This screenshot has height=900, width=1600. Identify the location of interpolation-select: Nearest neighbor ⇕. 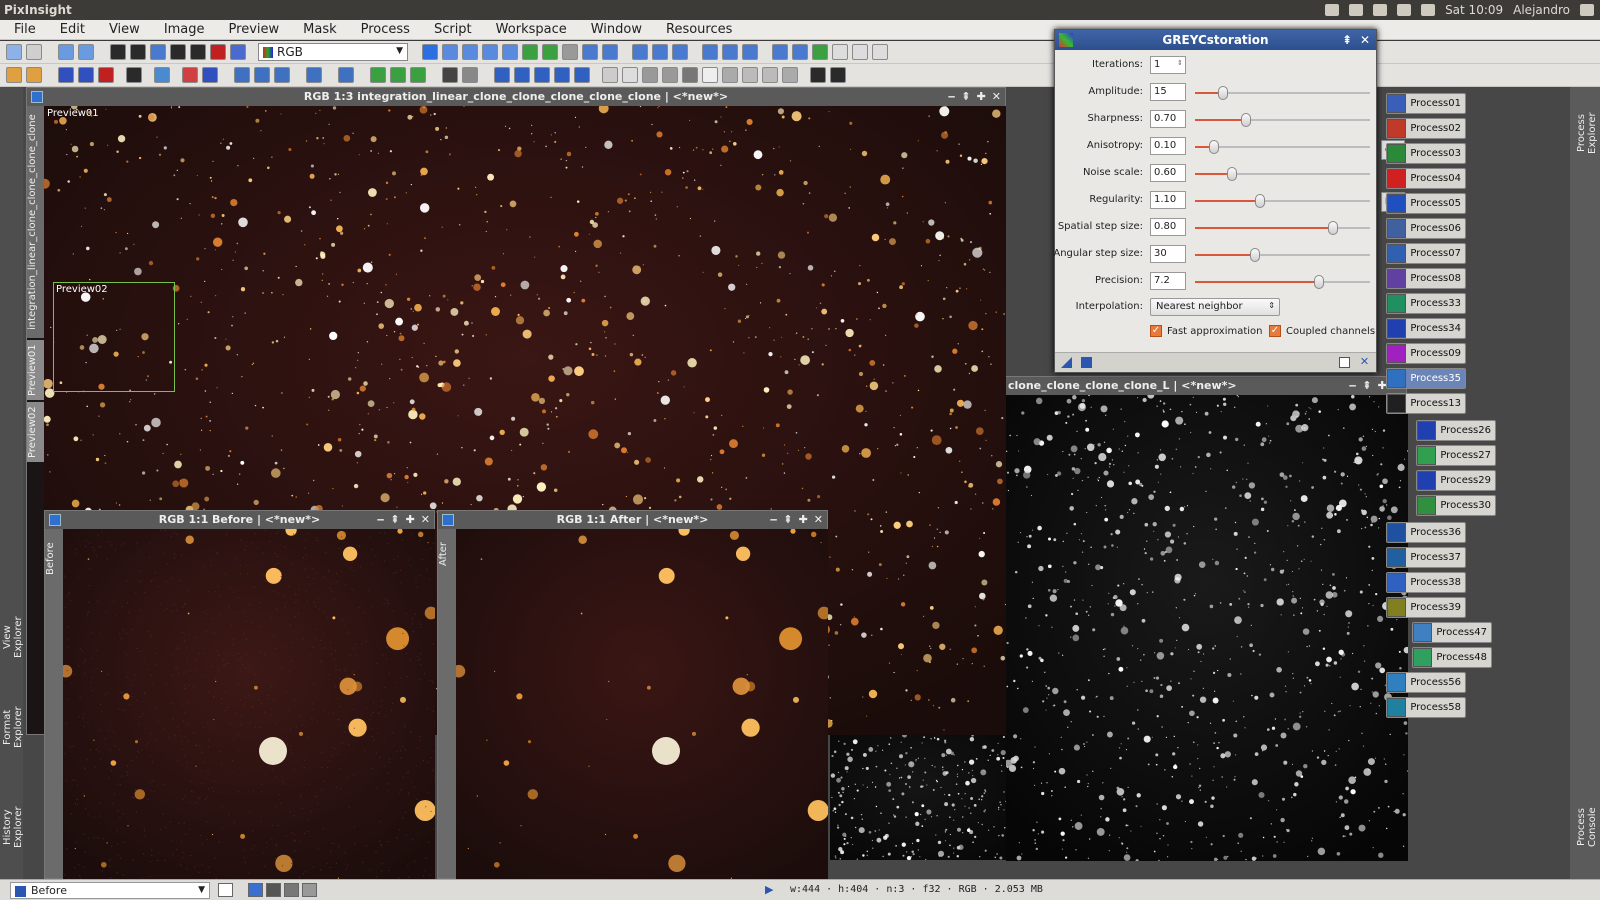
(1215, 307).